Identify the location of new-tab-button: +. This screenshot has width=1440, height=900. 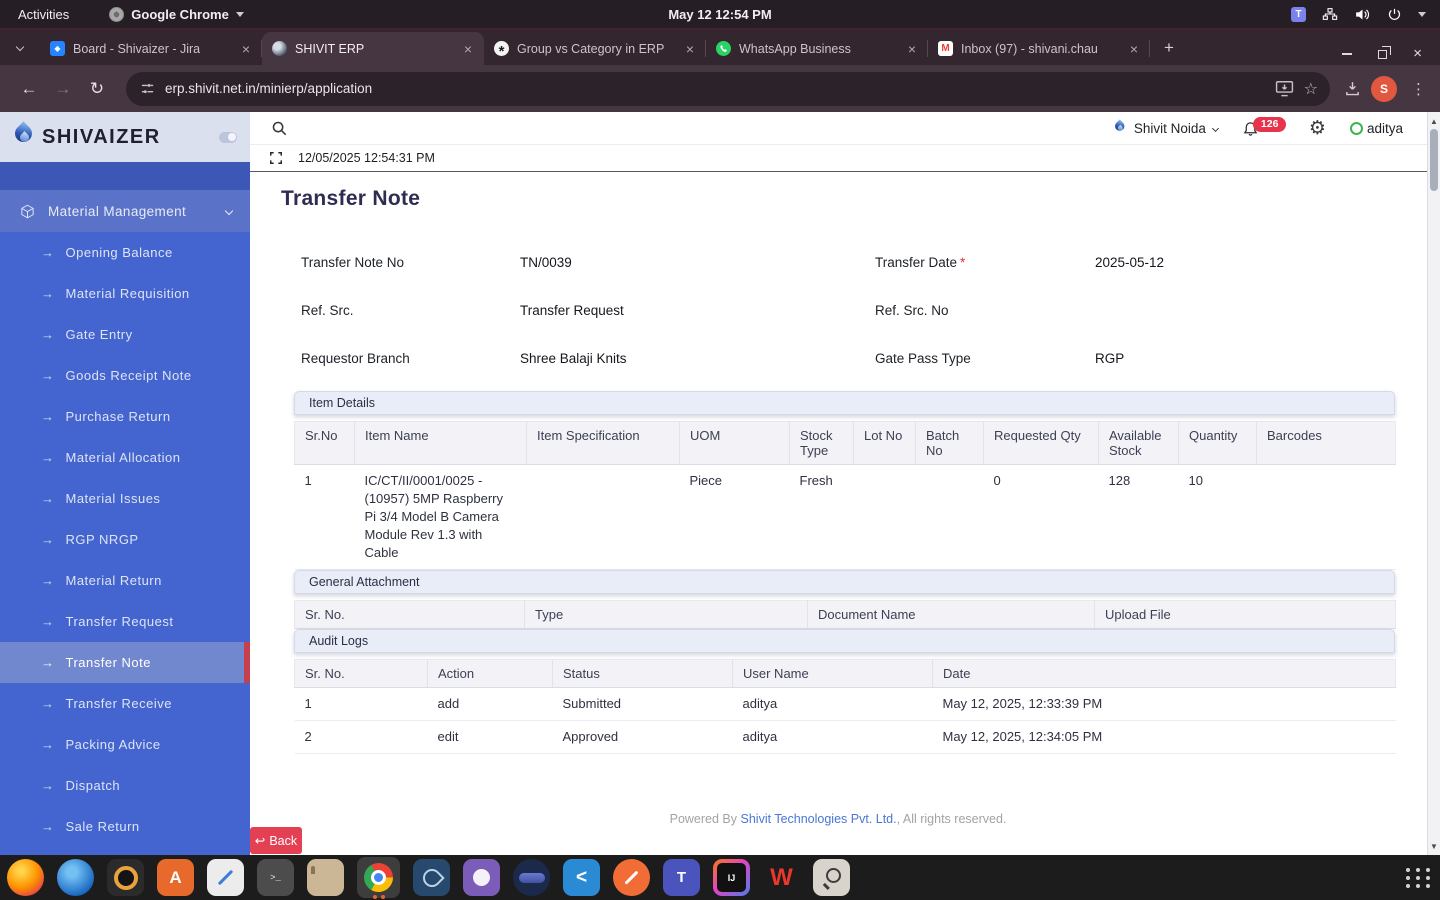
(1169, 48).